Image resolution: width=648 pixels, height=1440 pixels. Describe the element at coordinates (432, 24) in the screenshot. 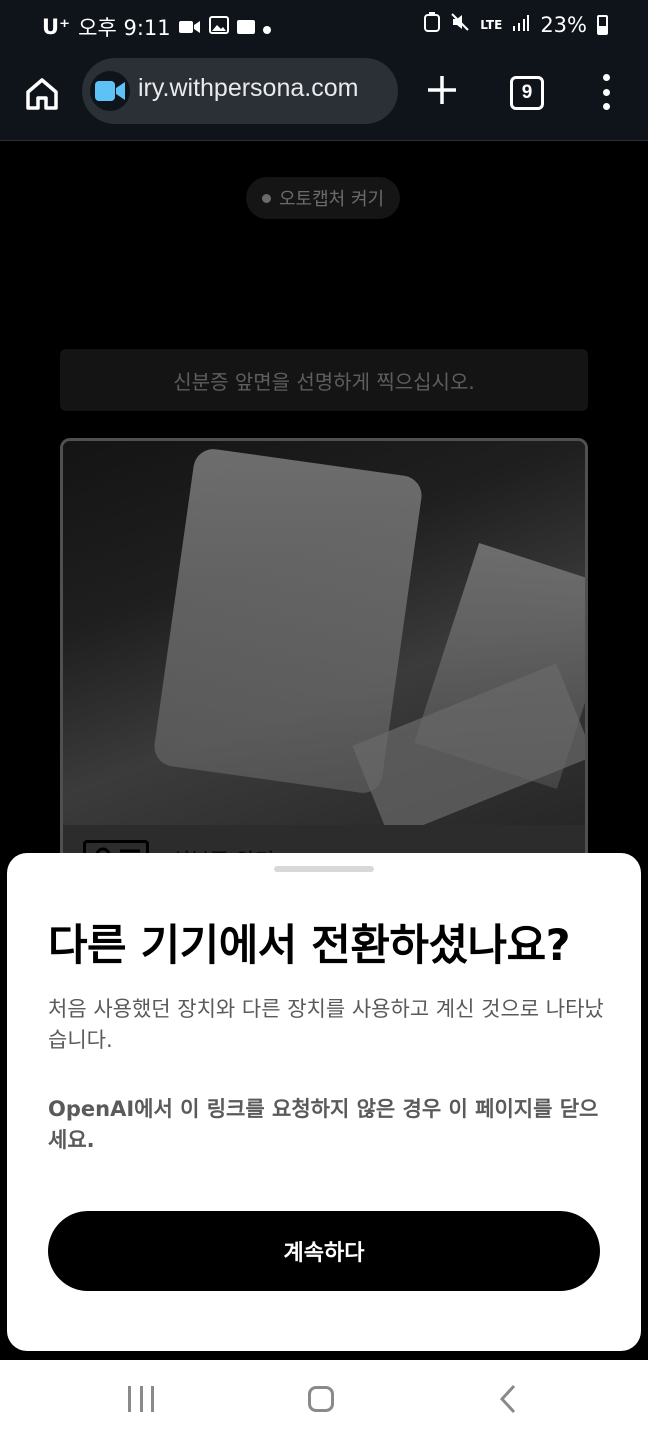

I see `data-saver-icon` at that location.